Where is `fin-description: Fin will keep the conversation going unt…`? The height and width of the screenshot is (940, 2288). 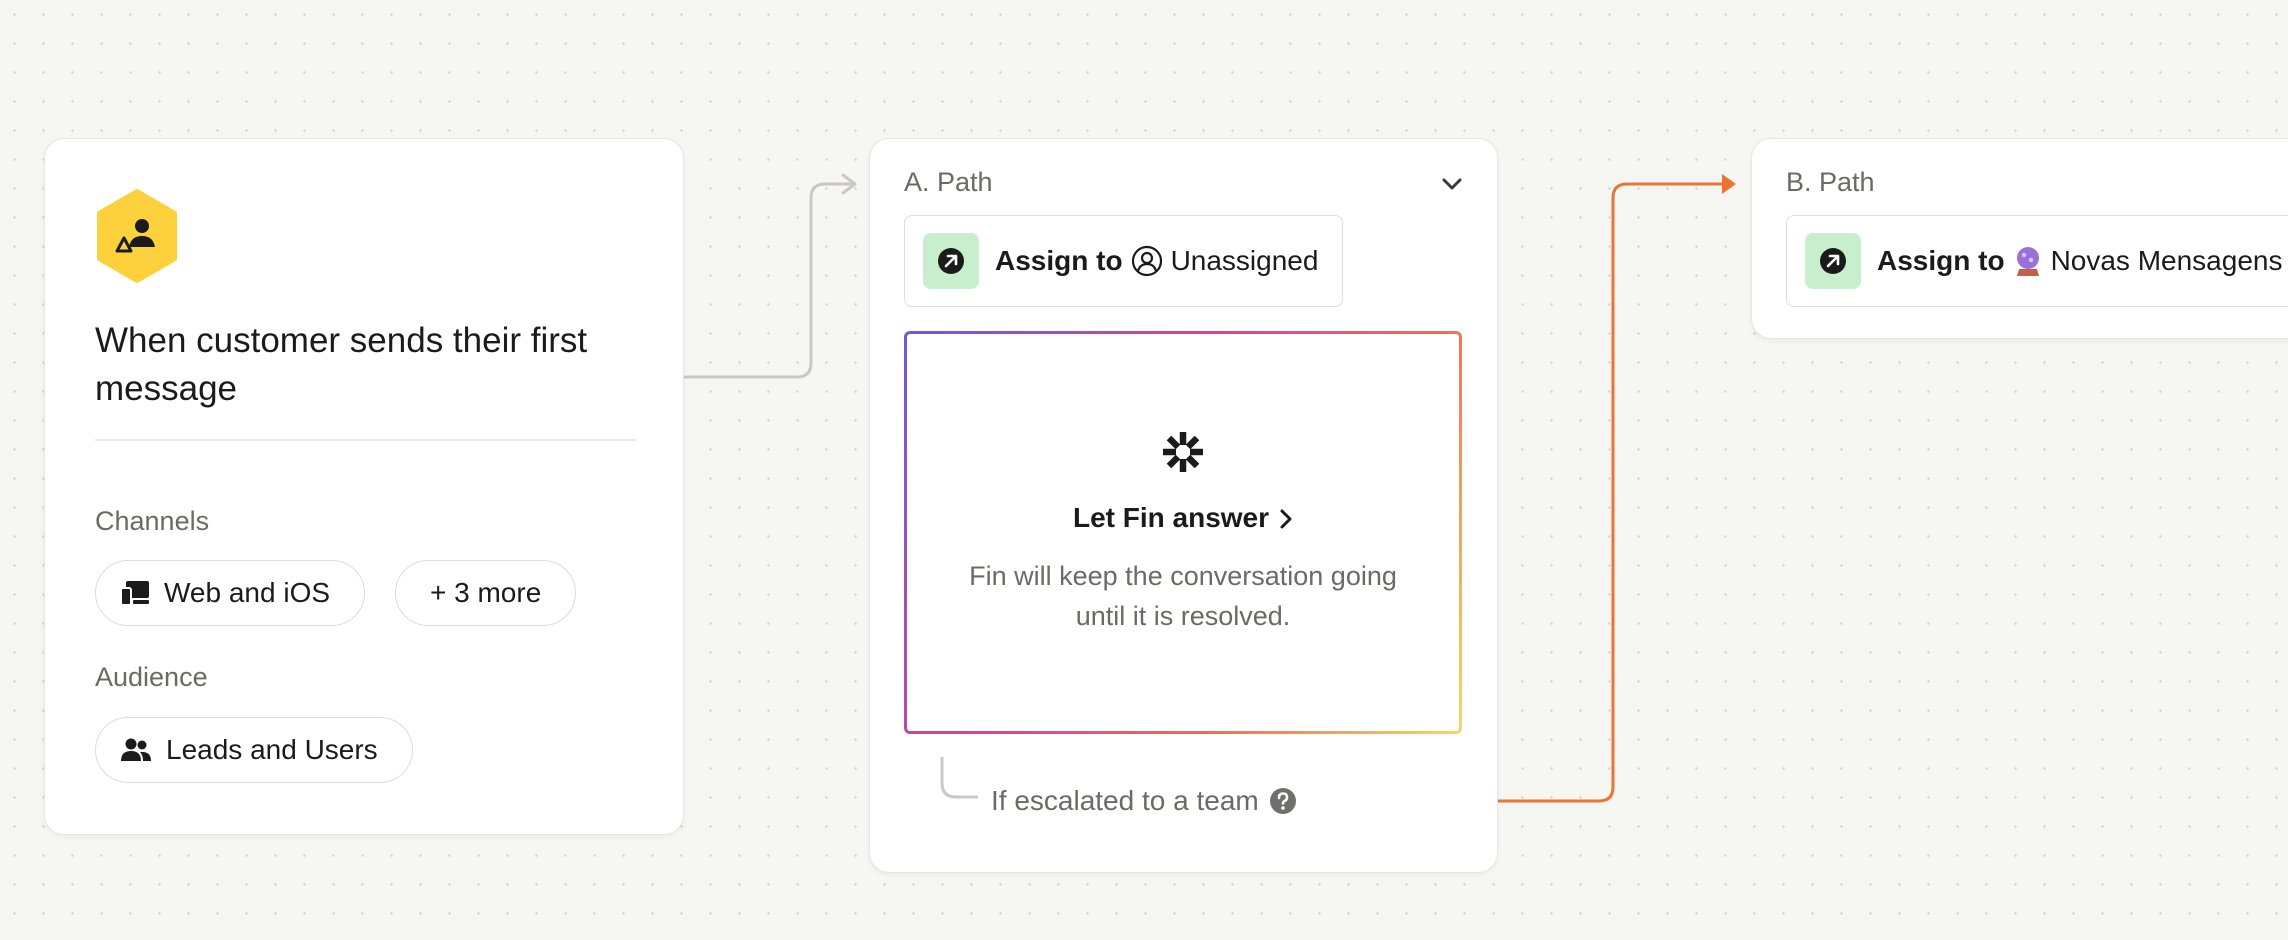
fin-description: Fin will keep the conversation going unt… is located at coordinates (1183, 596).